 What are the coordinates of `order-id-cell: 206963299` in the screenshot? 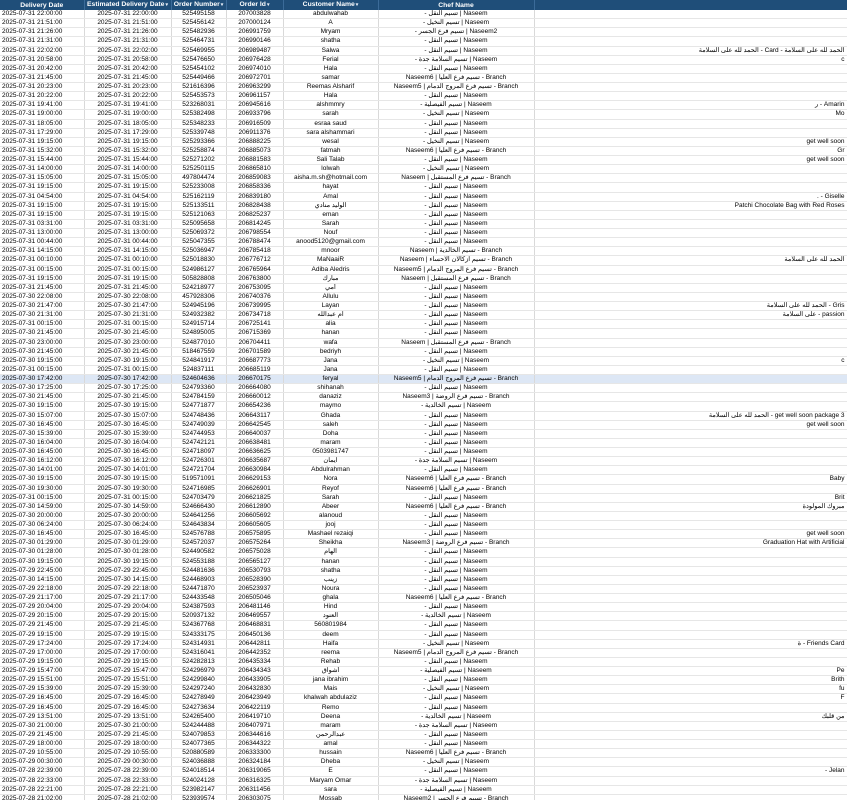 It's located at (255, 87).